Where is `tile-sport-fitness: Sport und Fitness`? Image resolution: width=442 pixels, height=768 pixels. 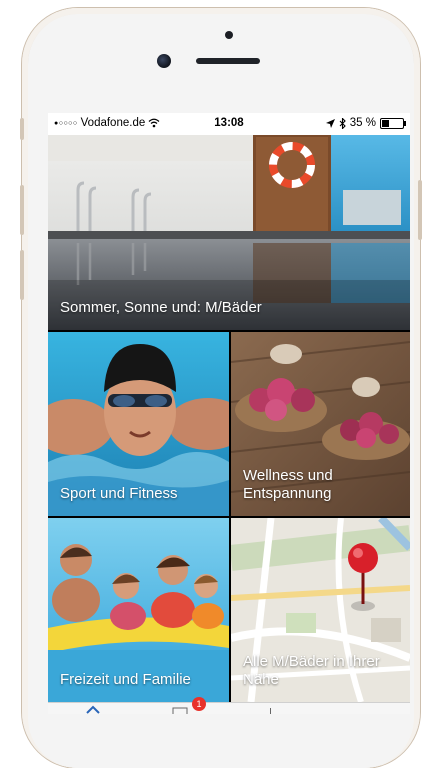 tile-sport-fitness: Sport und Fitness is located at coordinates (138, 424).